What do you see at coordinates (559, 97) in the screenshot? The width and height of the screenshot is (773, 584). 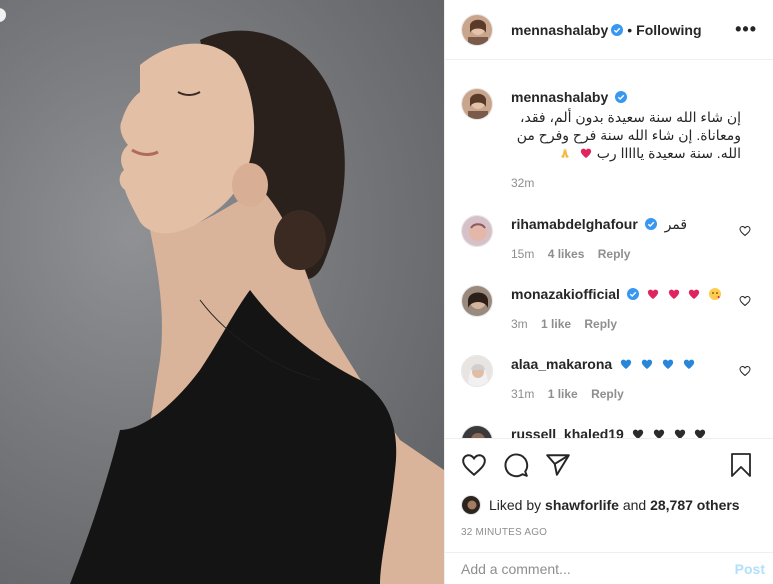 I see `caption-username: mennashalaby` at bounding box center [559, 97].